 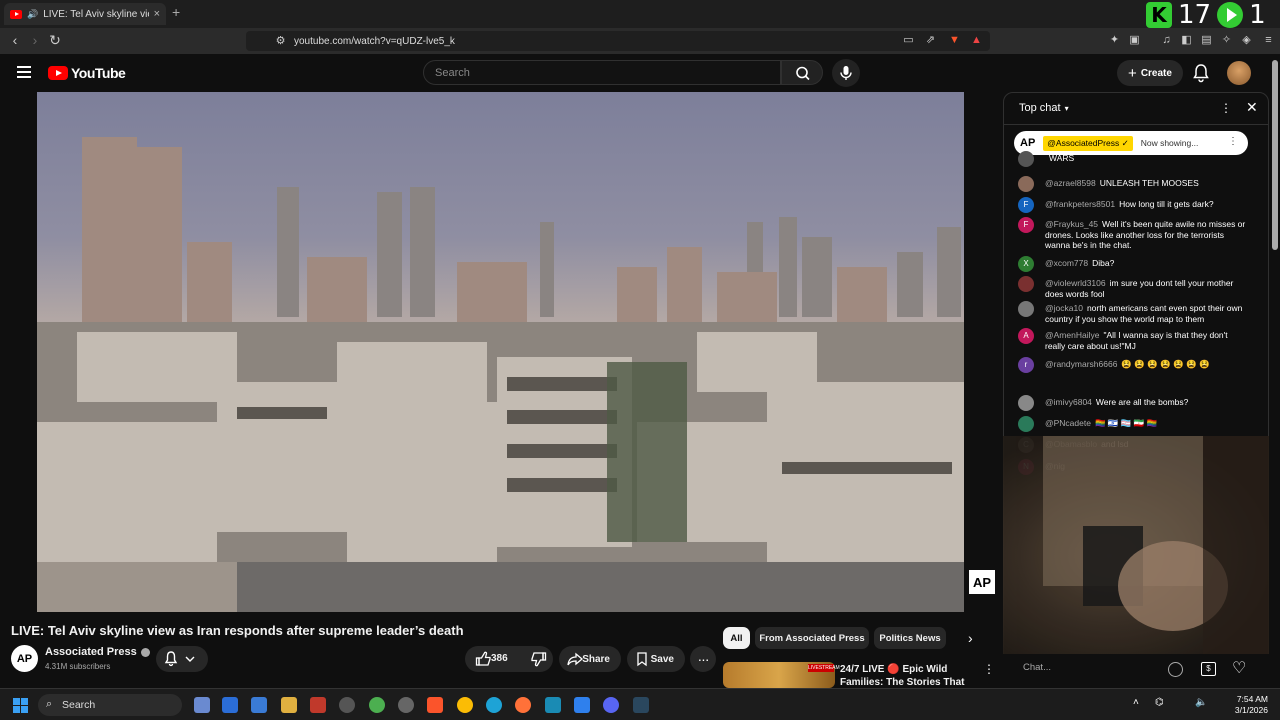 What do you see at coordinates (24, 72) in the screenshot?
I see `guide-menu-icon` at bounding box center [24, 72].